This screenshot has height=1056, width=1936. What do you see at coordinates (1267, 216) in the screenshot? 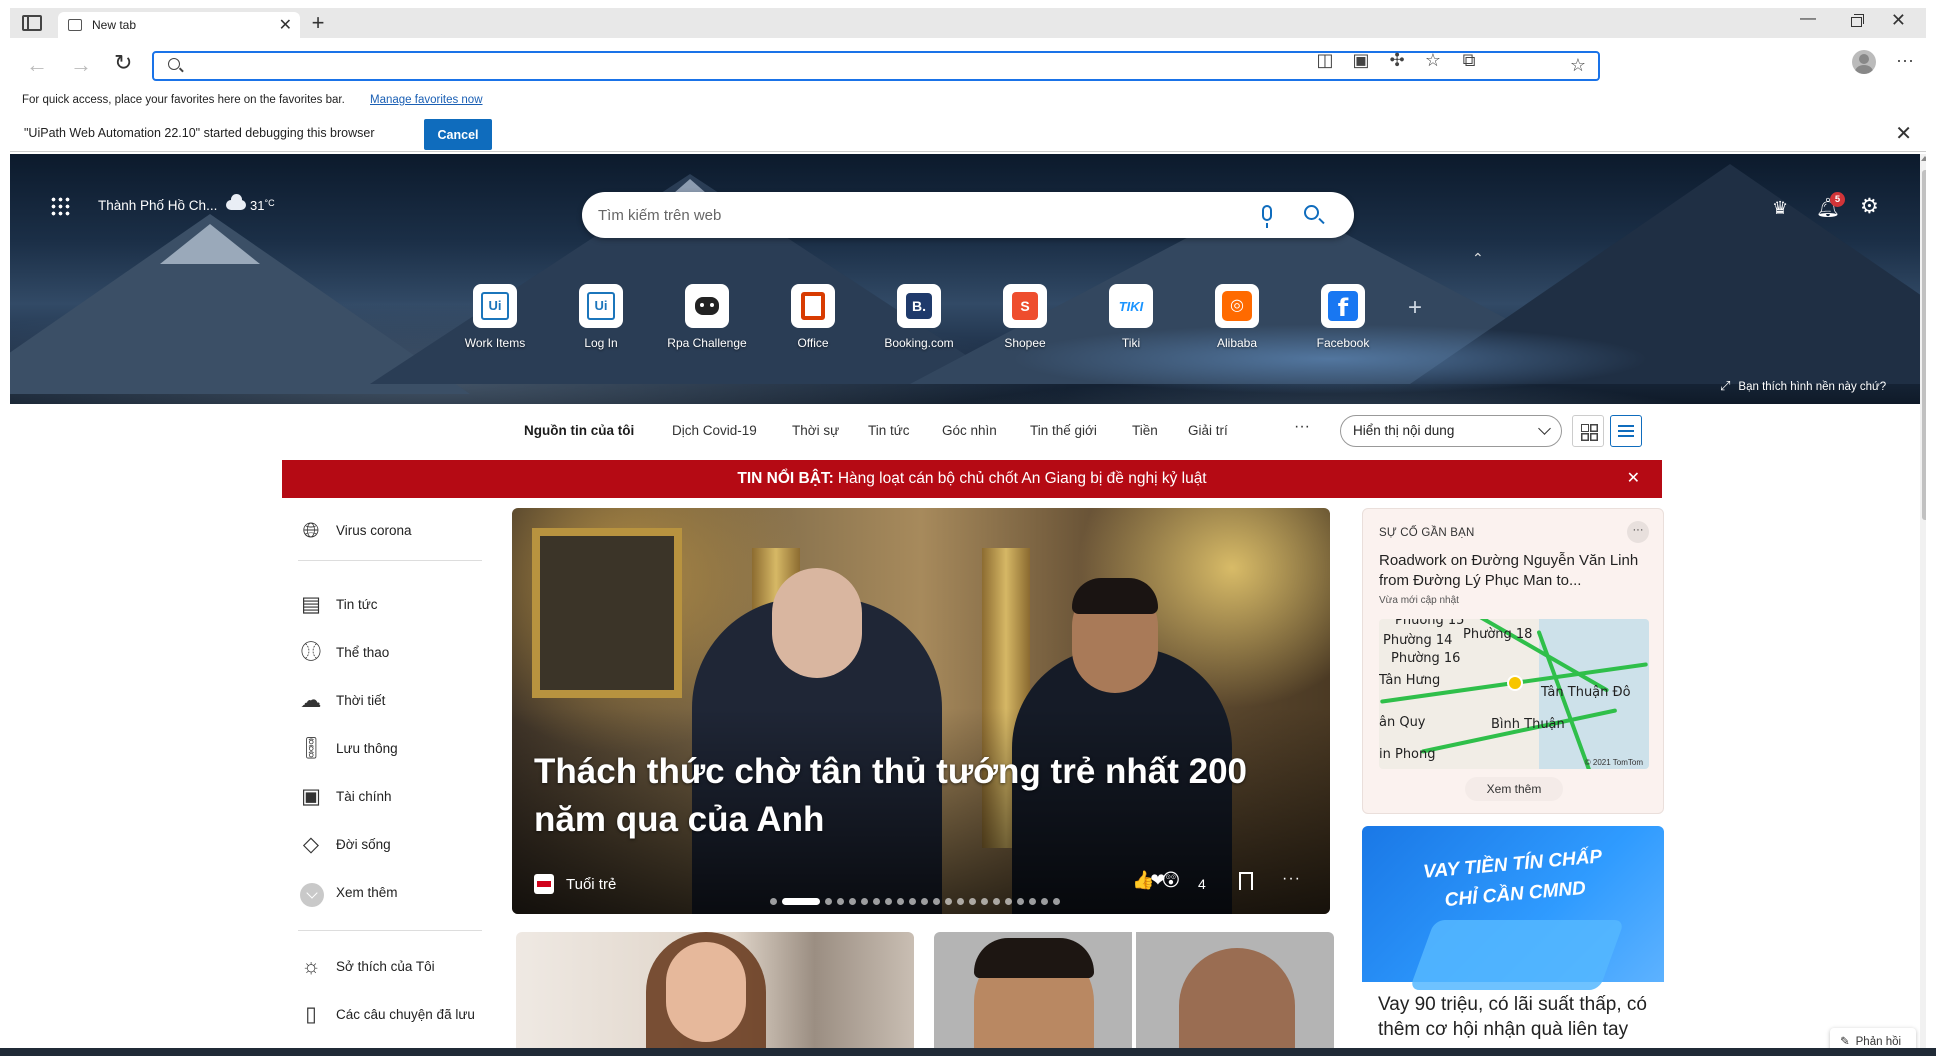
I see `microphone-icon` at bounding box center [1267, 216].